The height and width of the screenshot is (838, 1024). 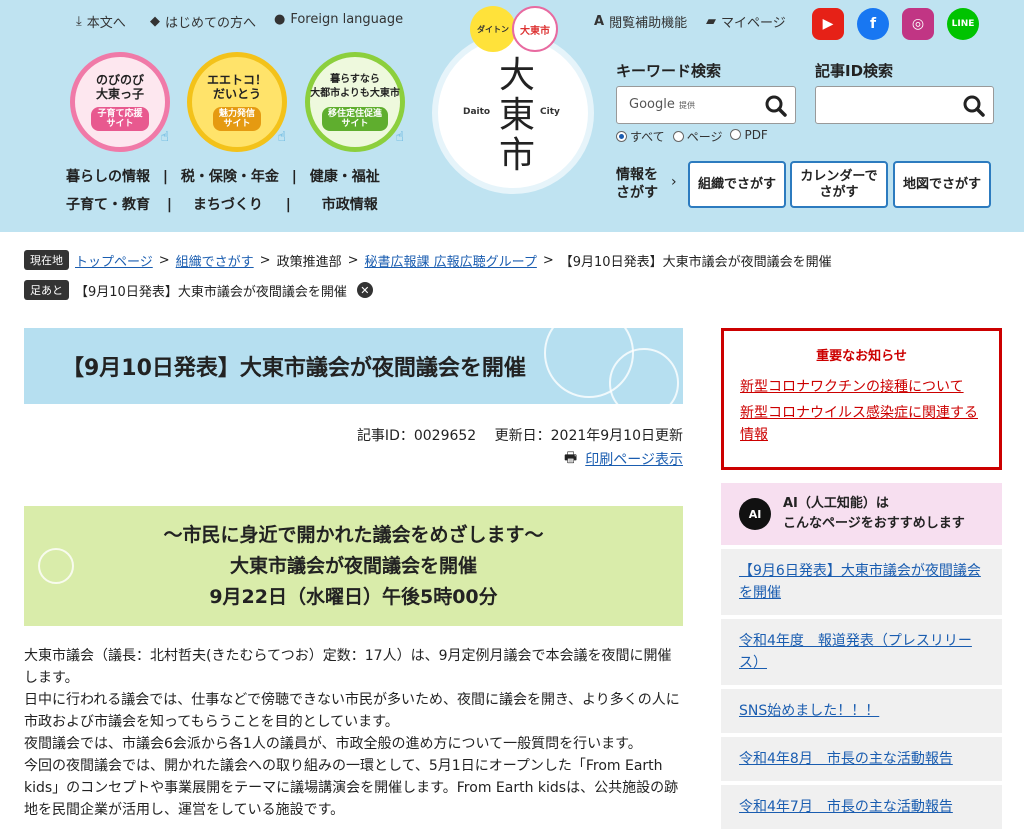 I want to click on page-title-box: 【9月10日発表】大東市議会が夜間議会を開催, so click(x=353, y=366).